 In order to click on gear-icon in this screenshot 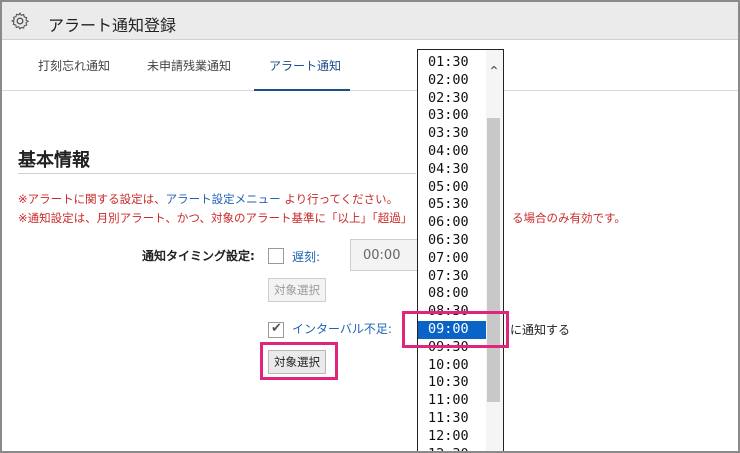, I will do `click(20, 21)`.